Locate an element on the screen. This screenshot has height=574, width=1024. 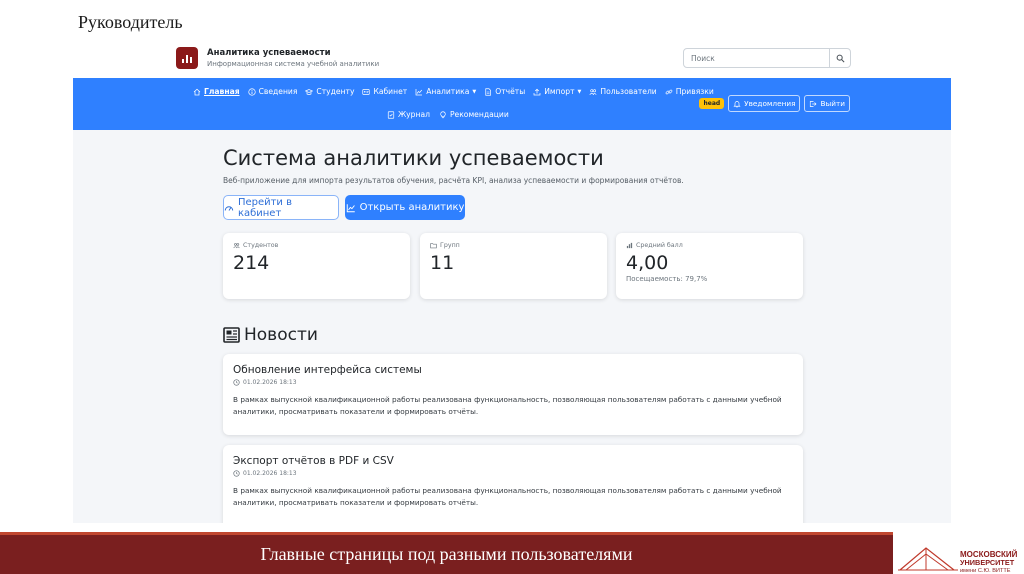
news-heading-label: Новости is located at coordinates (281, 335).